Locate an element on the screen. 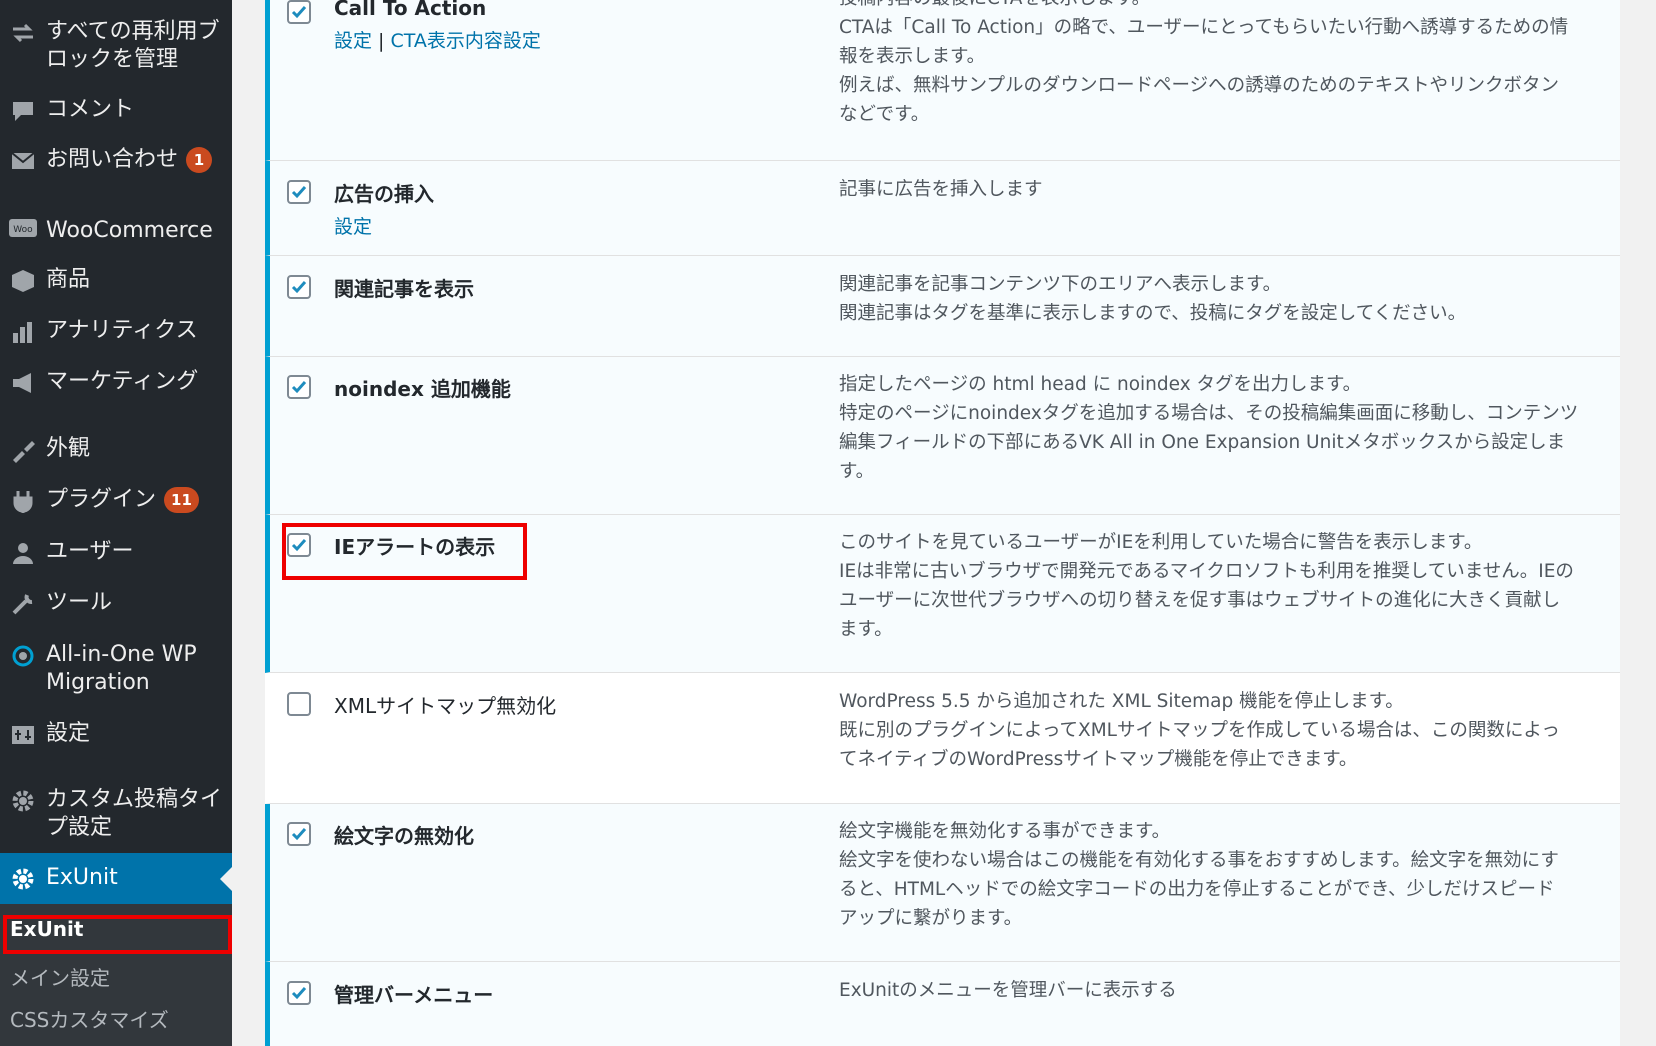 The height and width of the screenshot is (1046, 1656). content-right-gutter is located at coordinates (1638, 523).